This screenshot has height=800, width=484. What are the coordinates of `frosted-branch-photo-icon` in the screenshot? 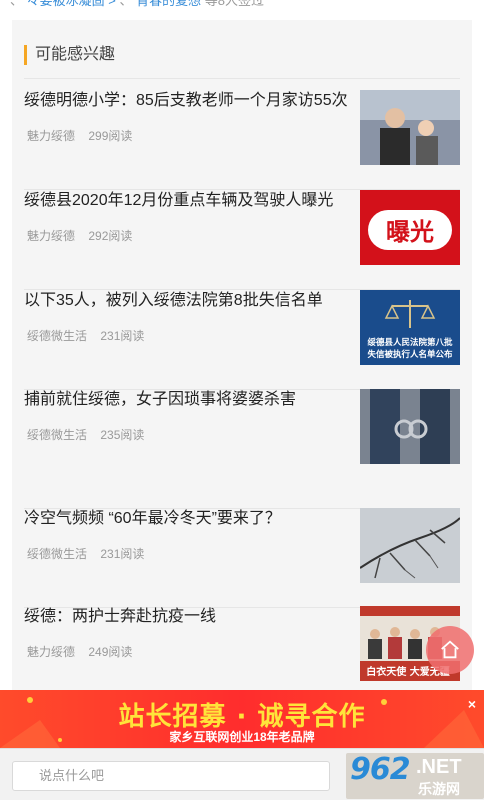 It's located at (410, 545).